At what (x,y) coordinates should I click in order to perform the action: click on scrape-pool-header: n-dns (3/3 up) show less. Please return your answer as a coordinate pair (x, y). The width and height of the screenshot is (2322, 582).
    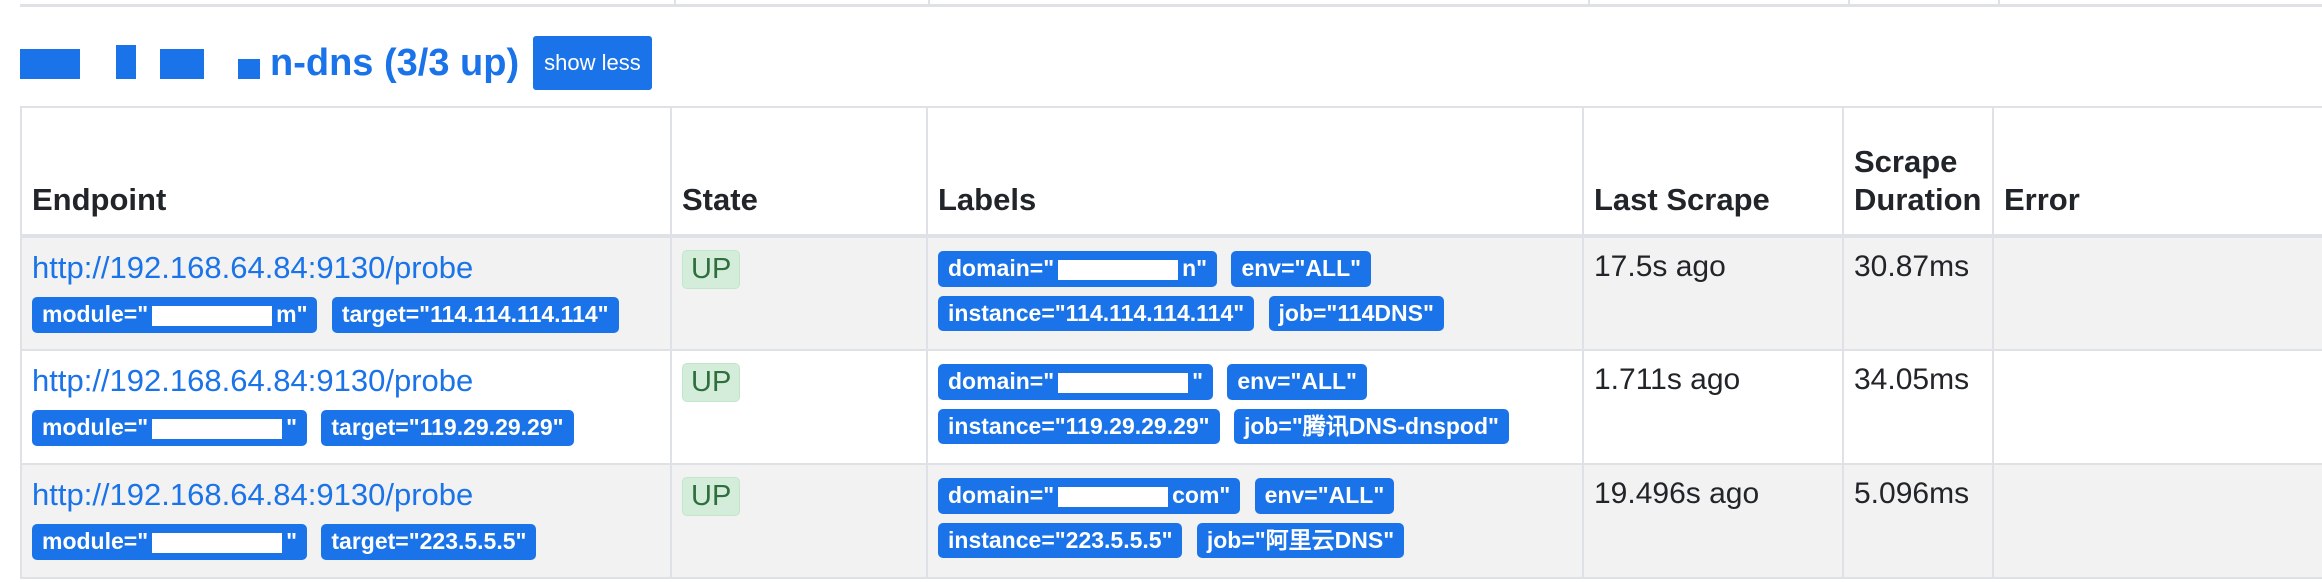
    Looking at the image, I should click on (336, 63).